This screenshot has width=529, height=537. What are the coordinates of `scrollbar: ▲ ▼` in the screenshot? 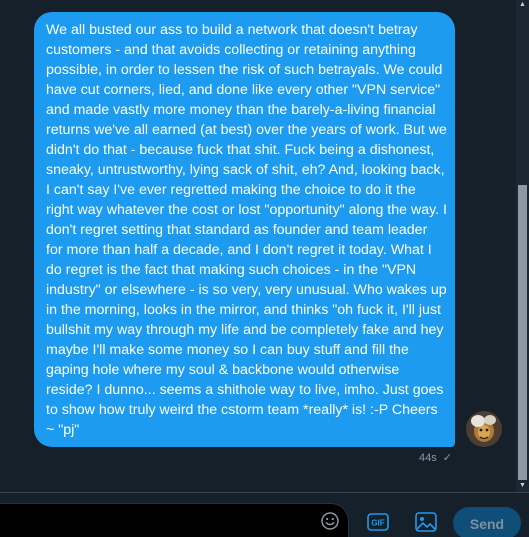 It's located at (522, 246).